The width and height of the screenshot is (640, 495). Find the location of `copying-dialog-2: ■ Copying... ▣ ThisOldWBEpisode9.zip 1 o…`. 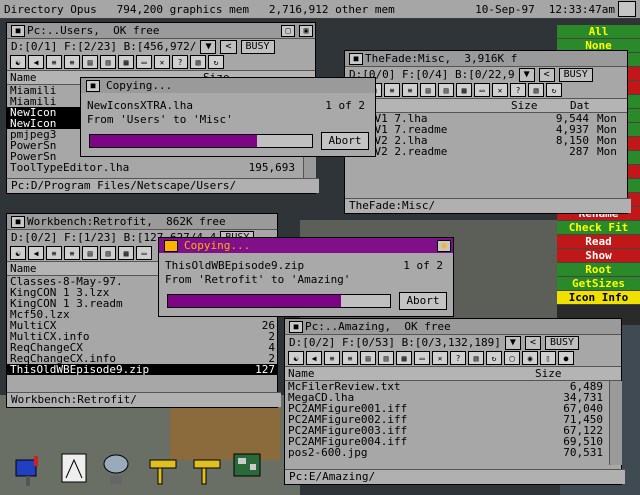

copying-dialog-2: ■ Copying... ▣ ThisOldWBEpisode9.zip 1 o… is located at coordinates (306, 277).